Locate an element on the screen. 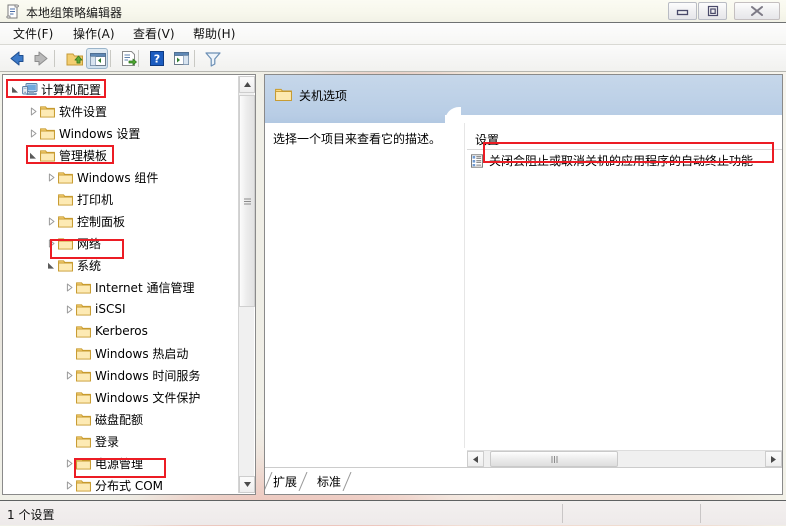  filter-icon is located at coordinates (213, 59).